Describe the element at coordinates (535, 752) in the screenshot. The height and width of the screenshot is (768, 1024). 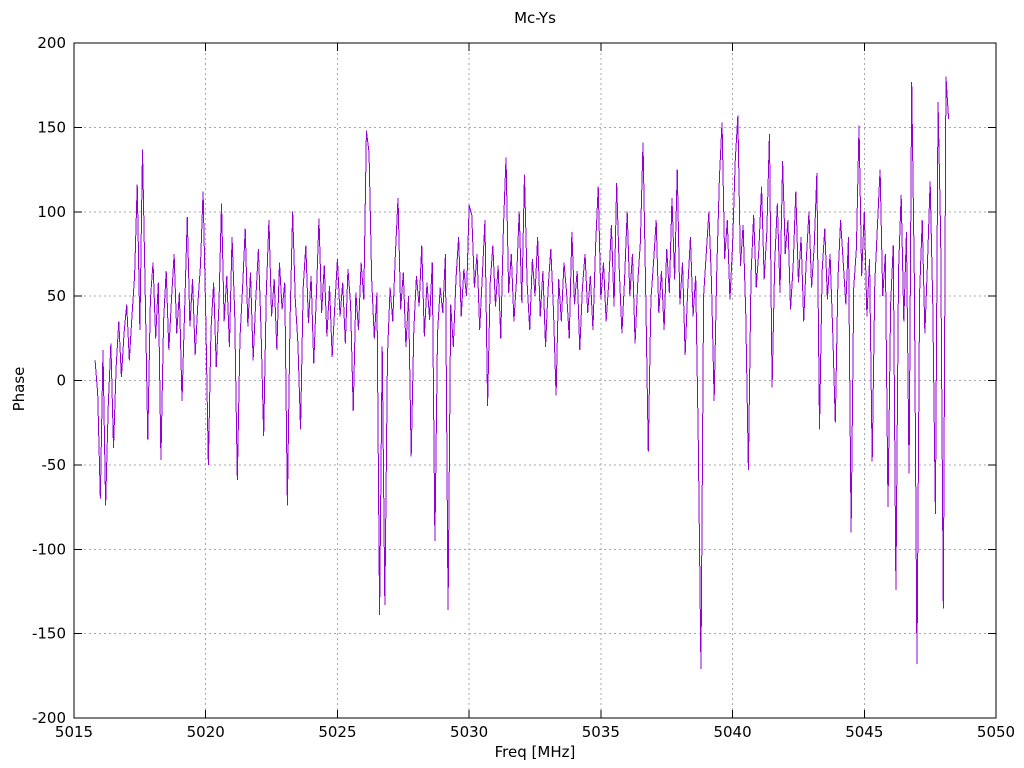
I see `x-axis-label: Freq [MHz]` at that location.